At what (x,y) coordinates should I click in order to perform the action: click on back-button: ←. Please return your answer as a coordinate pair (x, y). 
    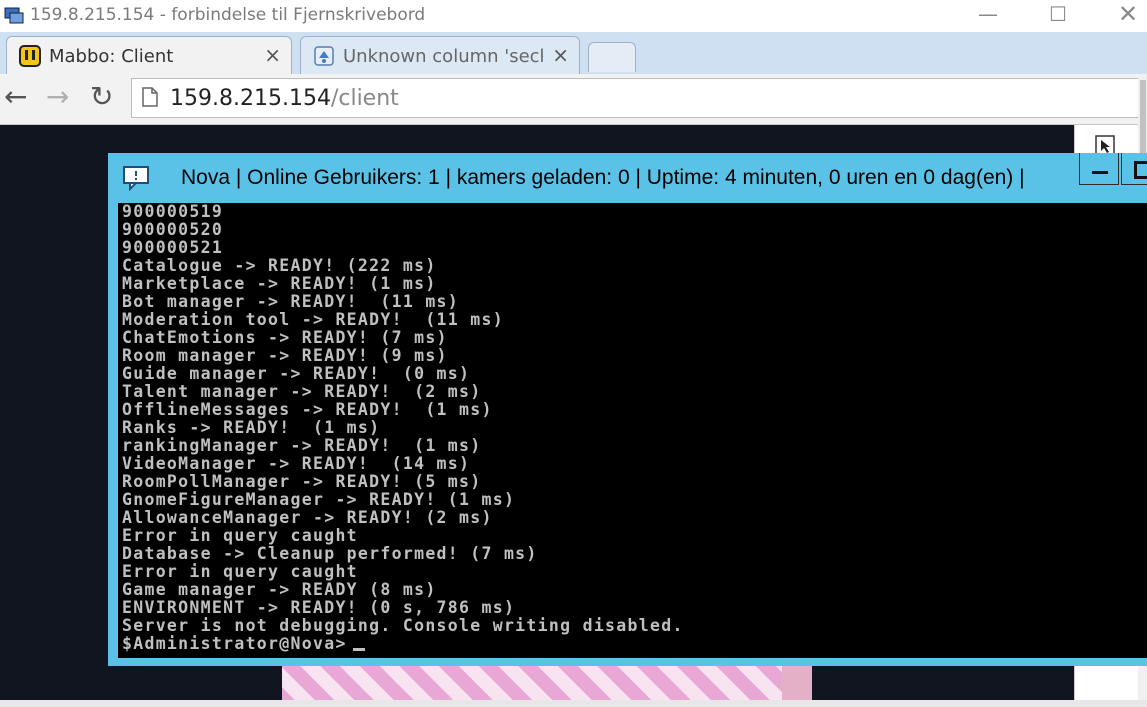
    Looking at the image, I should click on (15, 96).